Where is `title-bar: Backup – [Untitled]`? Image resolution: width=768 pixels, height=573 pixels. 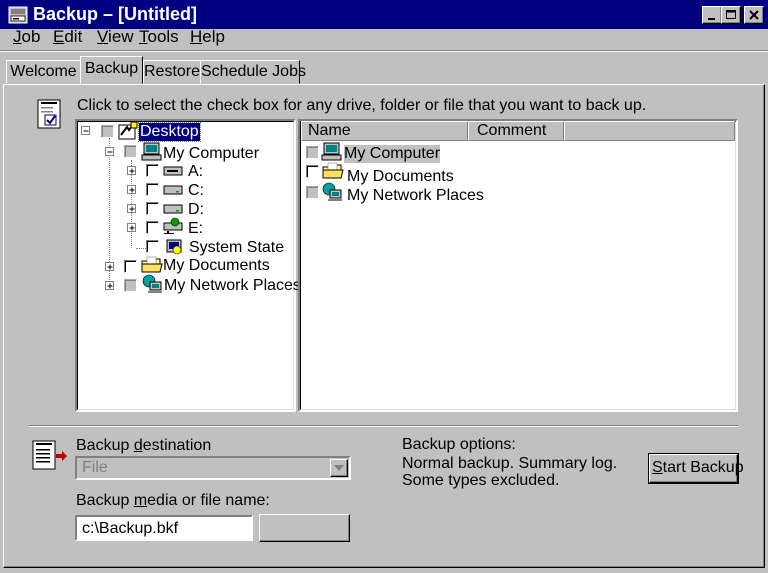
title-bar: Backup – [Untitled] is located at coordinates (384, 14).